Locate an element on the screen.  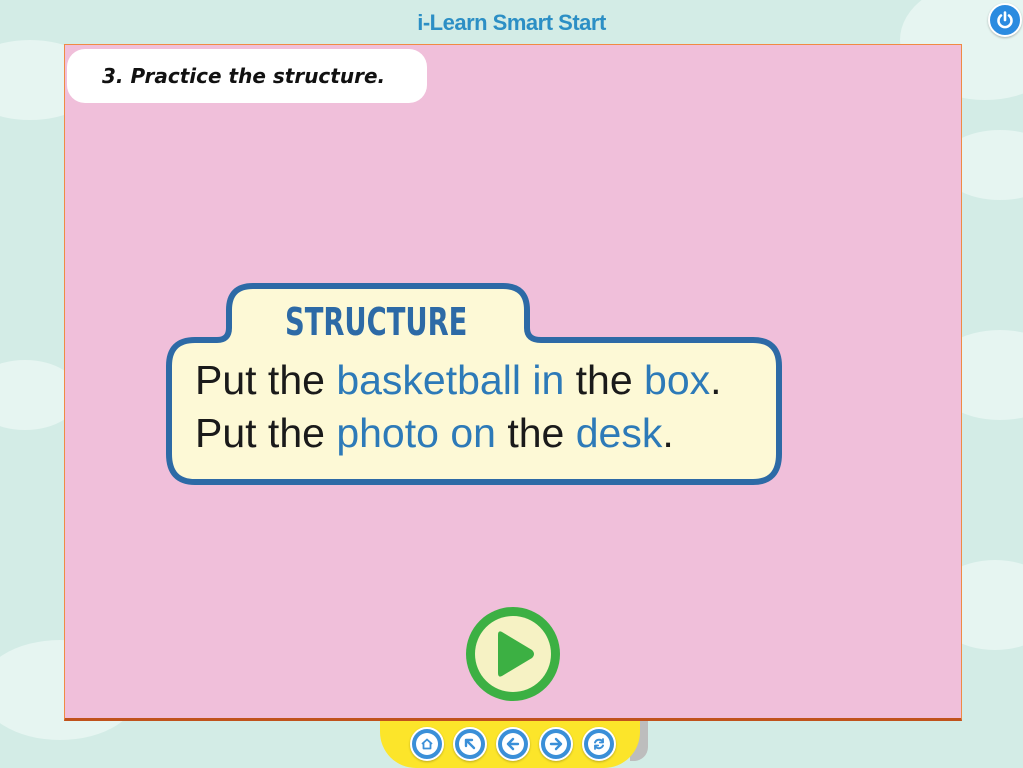
previous-button is located at coordinates (513, 744).